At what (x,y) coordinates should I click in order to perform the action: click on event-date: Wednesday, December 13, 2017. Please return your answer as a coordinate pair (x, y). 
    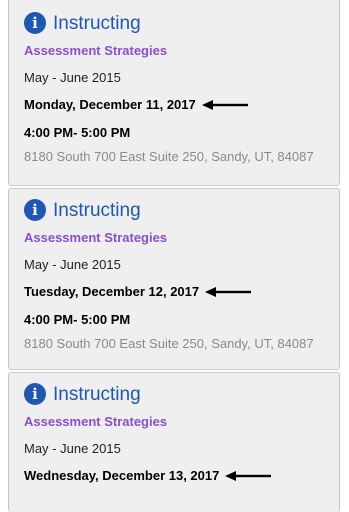
    Looking at the image, I should click on (122, 475).